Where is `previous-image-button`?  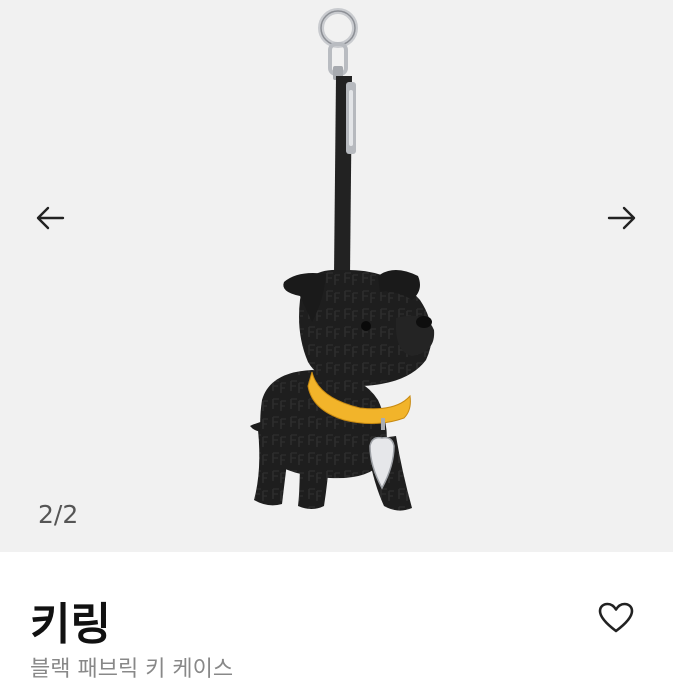 previous-image-button is located at coordinates (50, 218).